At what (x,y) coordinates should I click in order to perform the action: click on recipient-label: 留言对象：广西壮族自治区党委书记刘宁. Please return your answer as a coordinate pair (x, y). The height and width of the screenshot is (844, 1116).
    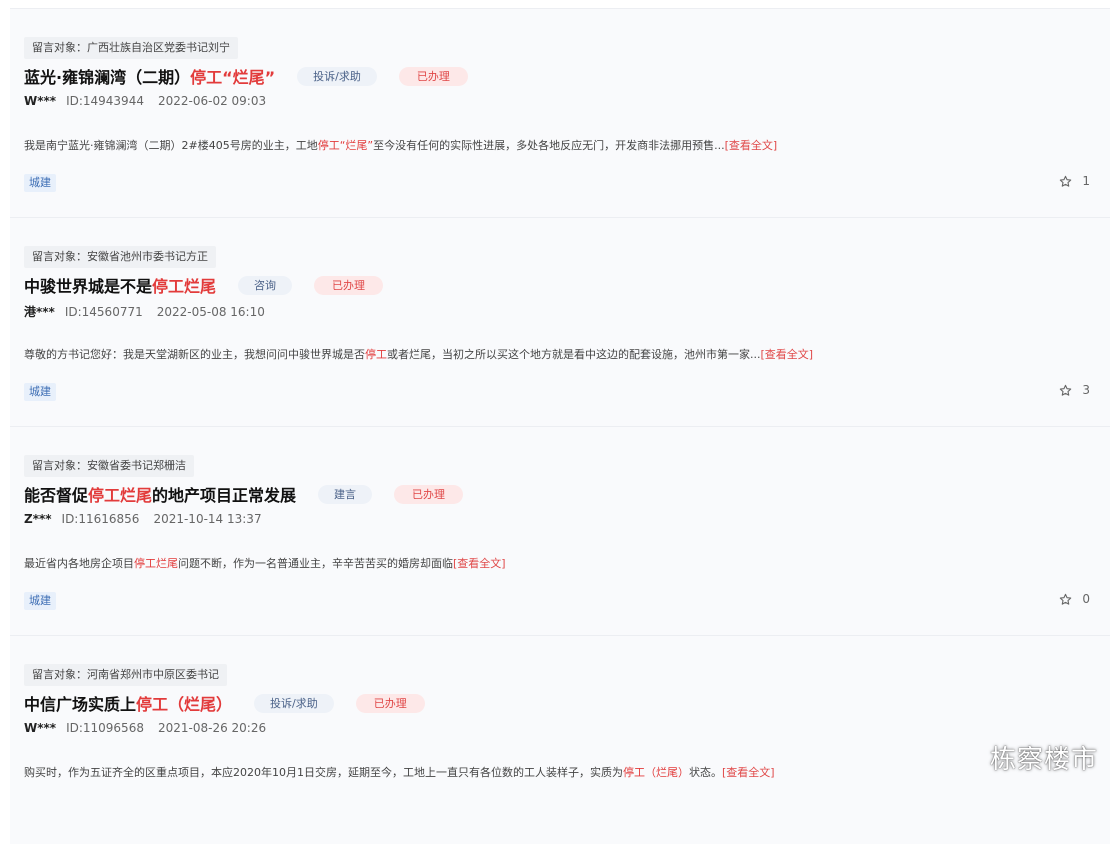
    Looking at the image, I should click on (131, 48).